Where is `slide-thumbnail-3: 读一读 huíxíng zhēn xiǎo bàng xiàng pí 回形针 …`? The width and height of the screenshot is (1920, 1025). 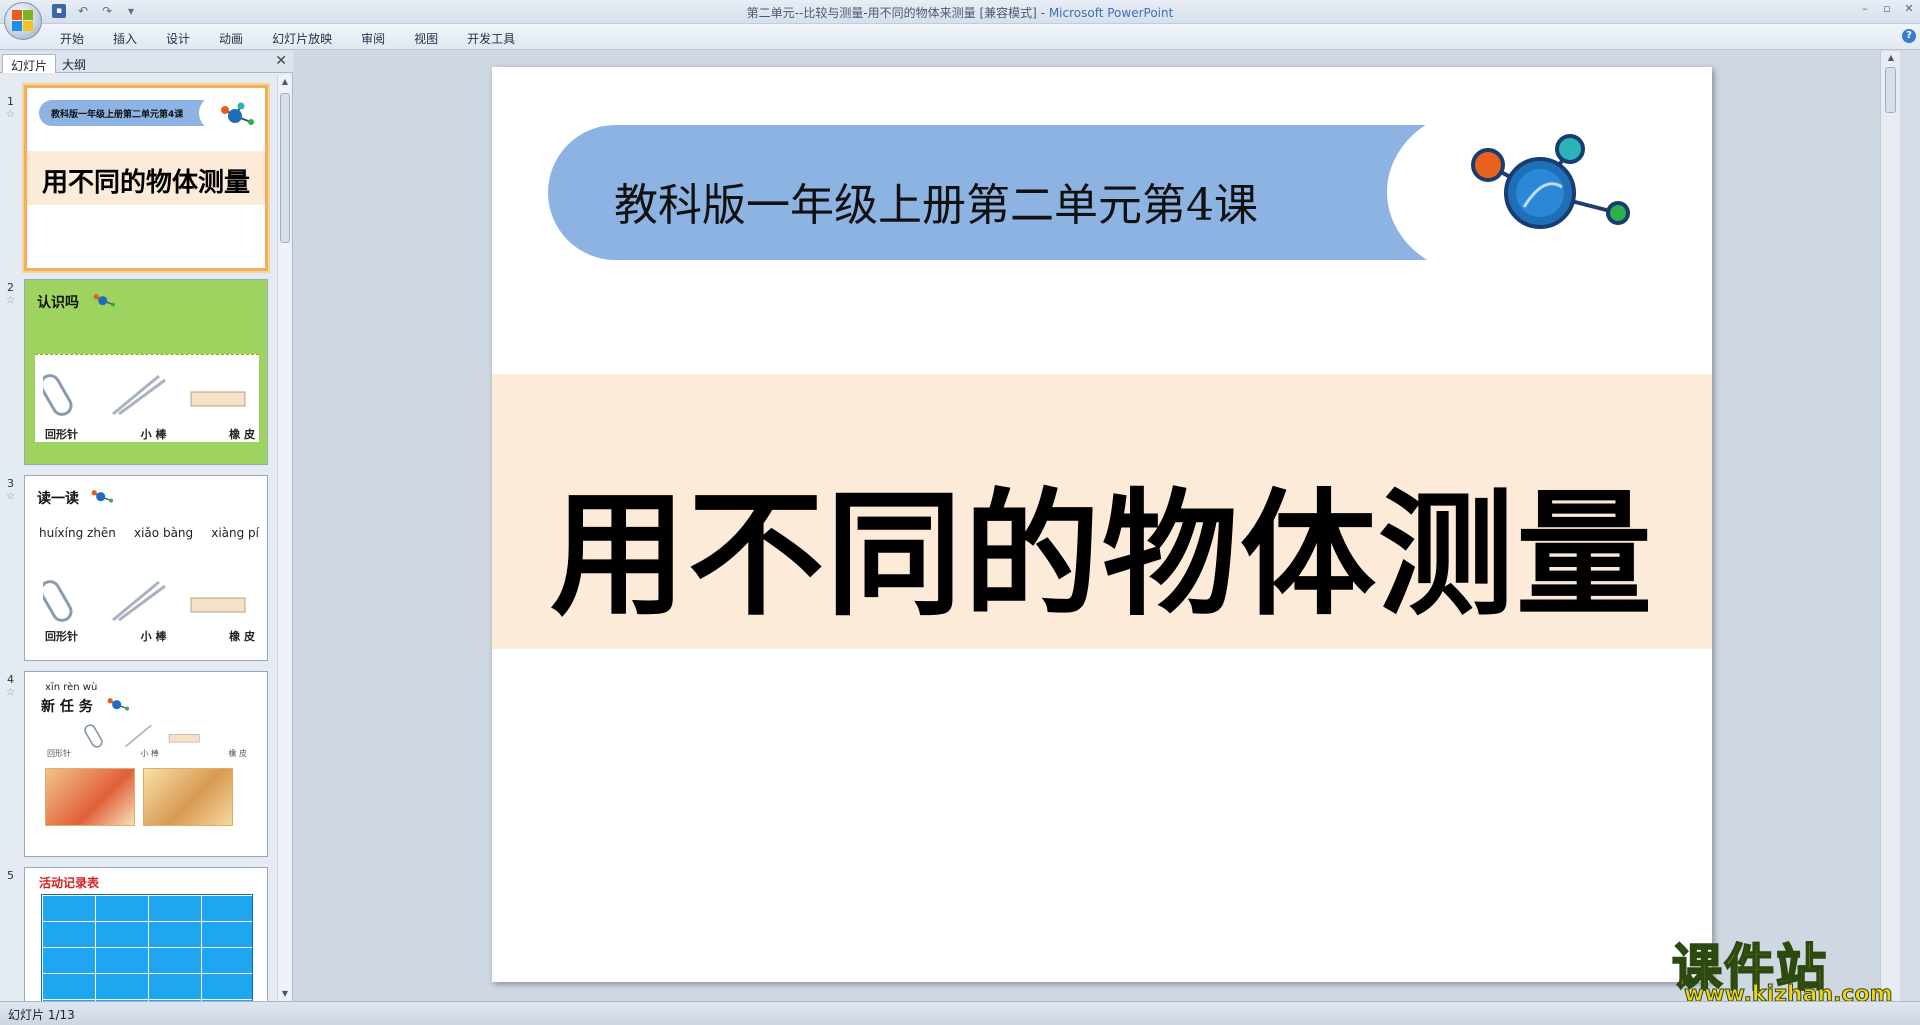 slide-thumbnail-3: 读一读 huíxíng zhēn xiǎo bàng xiàng pí 回形针 … is located at coordinates (146, 568).